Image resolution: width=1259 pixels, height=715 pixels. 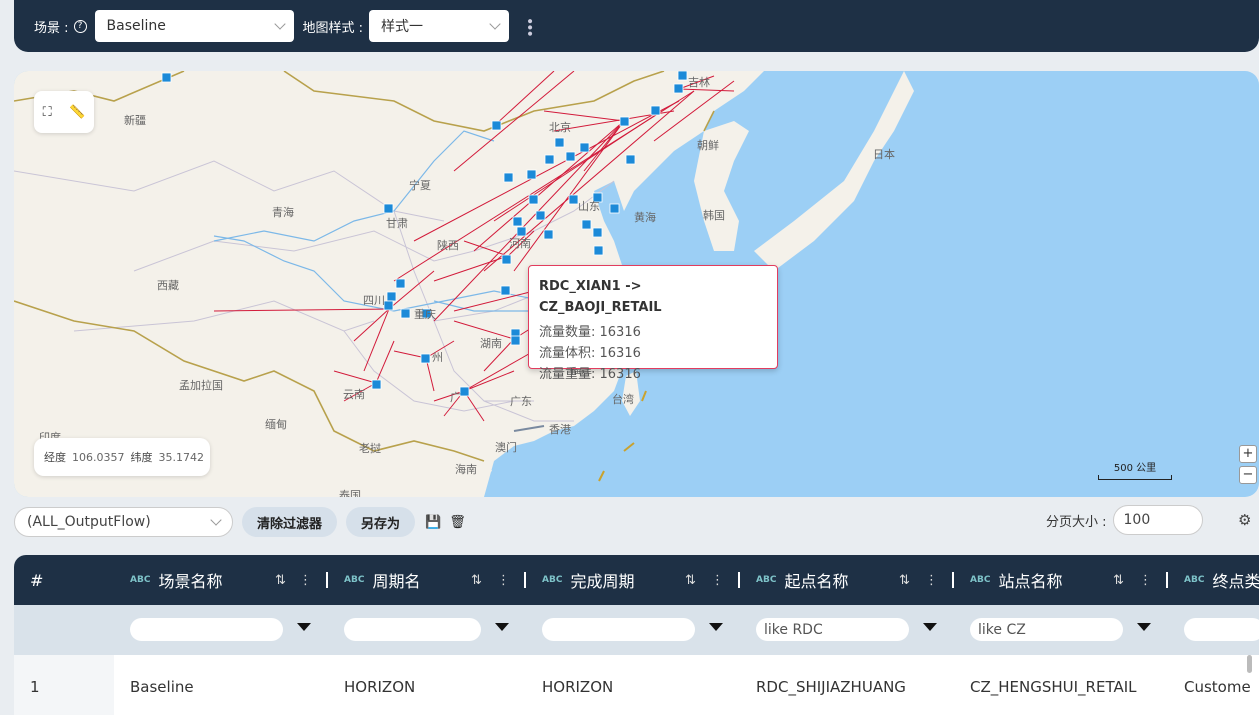 What do you see at coordinates (521, 401) in the screenshot?
I see `label-guangdong: 广东` at bounding box center [521, 401].